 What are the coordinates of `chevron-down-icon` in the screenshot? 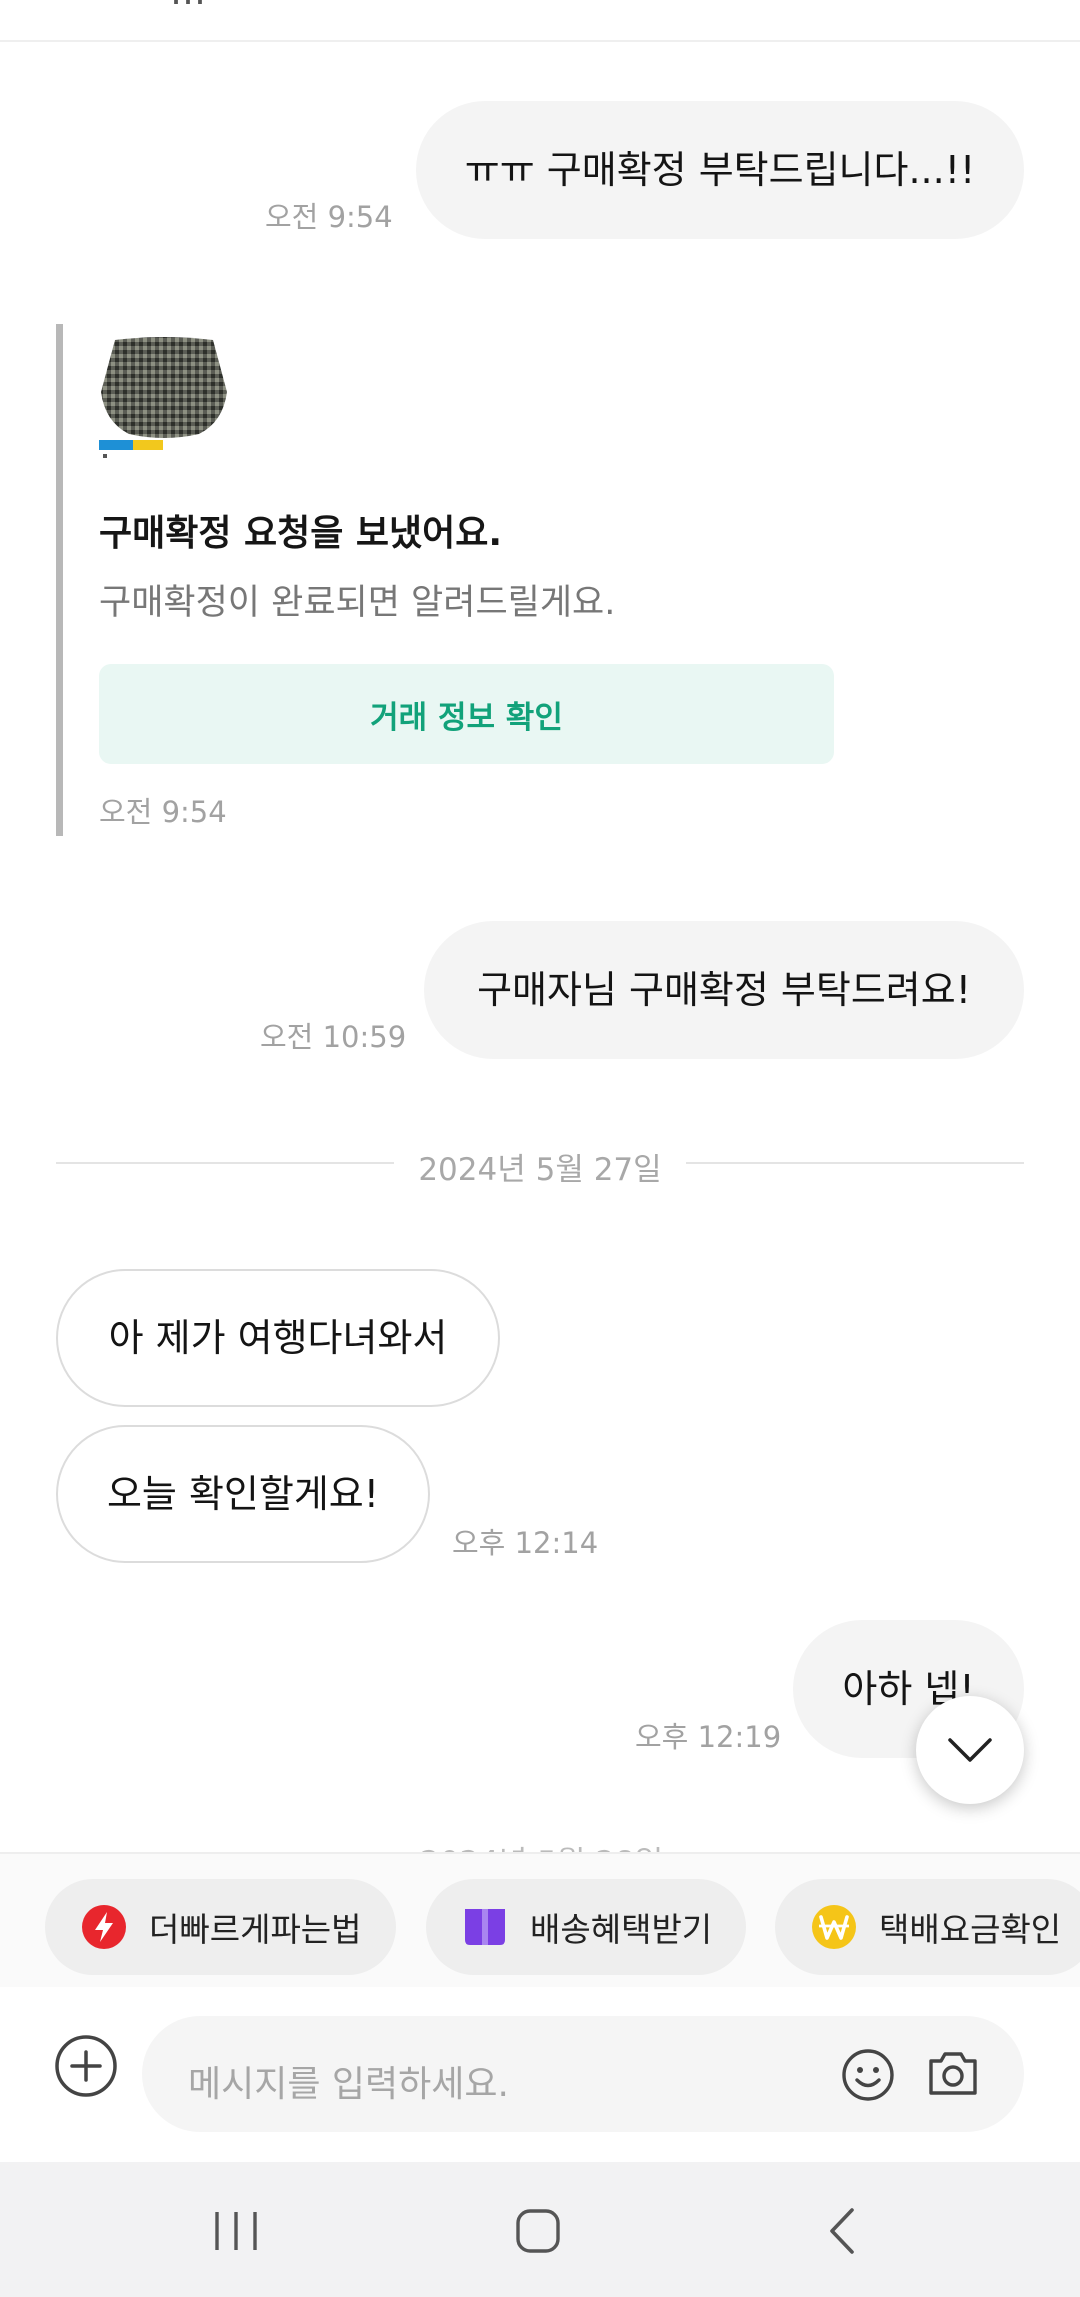 It's located at (970, 1750).